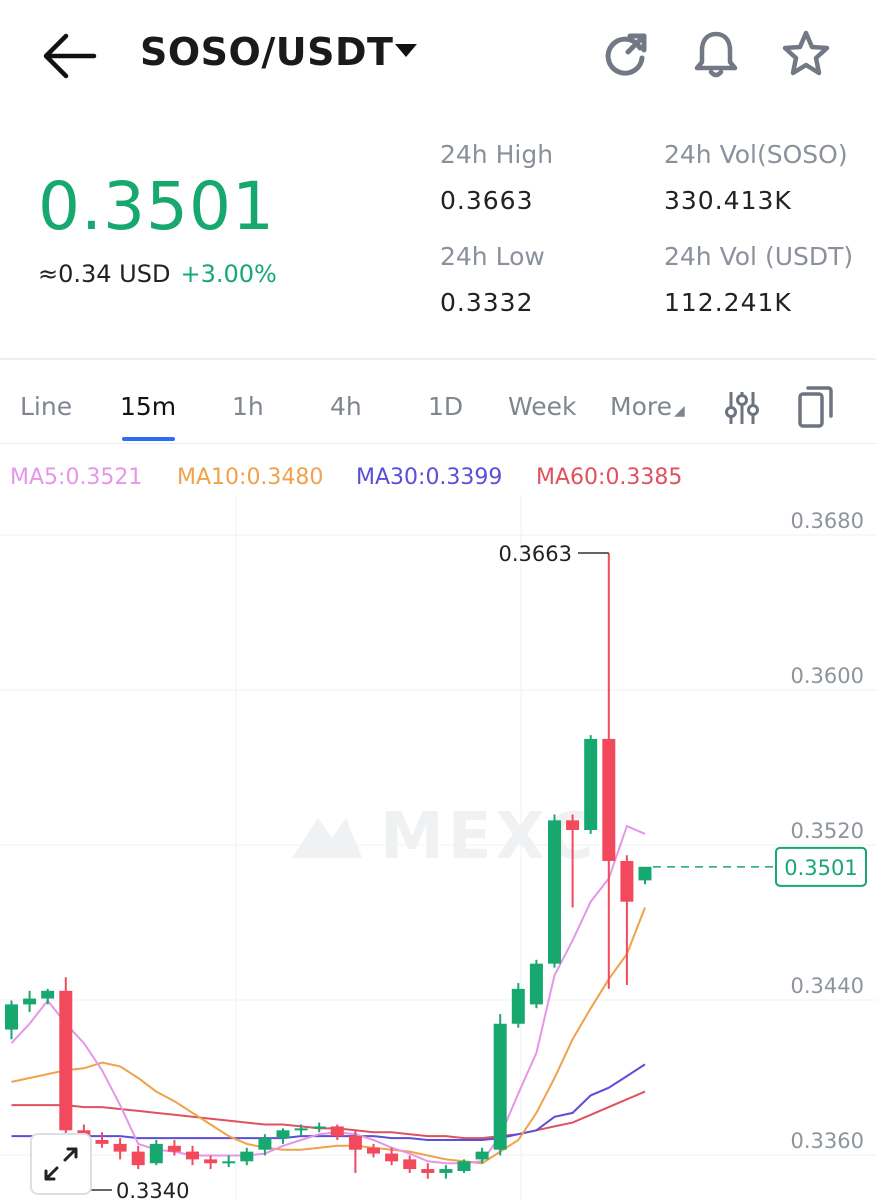  I want to click on top-bar: SOSO/USDT, so click(438, 57).